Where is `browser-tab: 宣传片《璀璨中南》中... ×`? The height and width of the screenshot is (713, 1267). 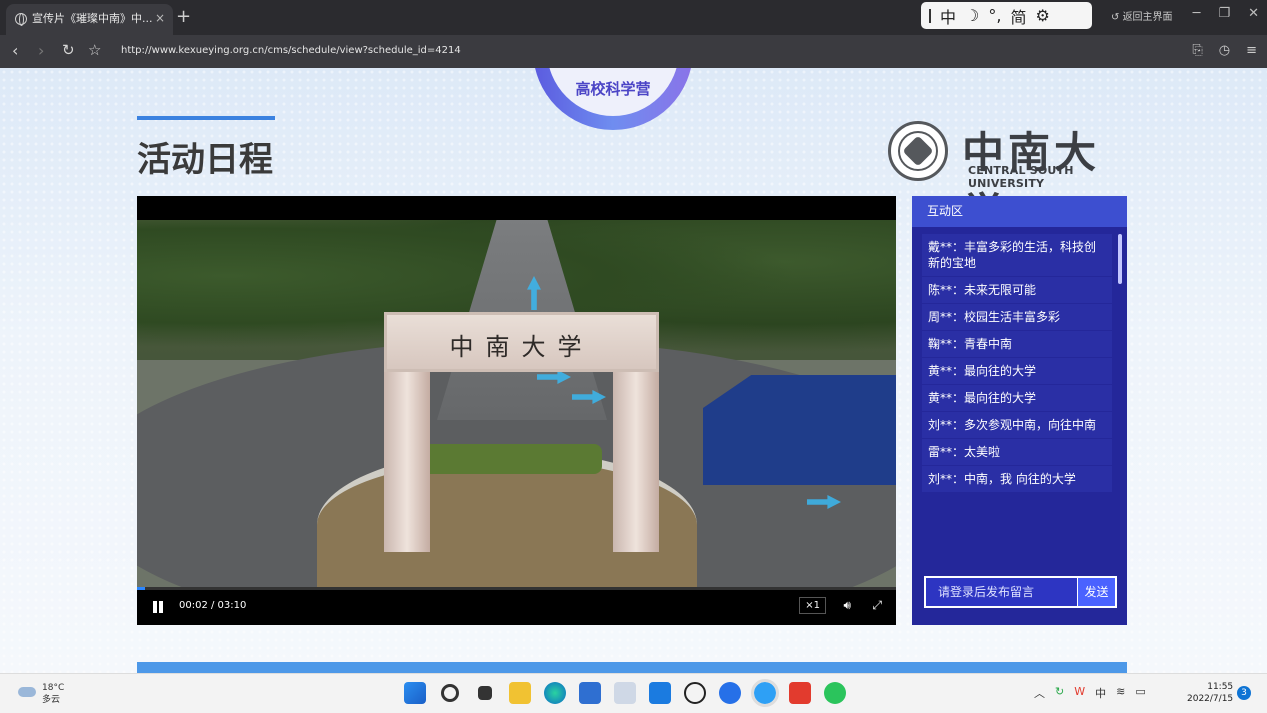 browser-tab: 宣传片《璀璨中南》中... × is located at coordinates (89, 19).